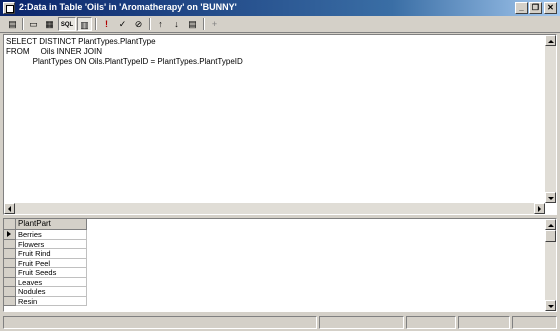 Image resolution: width=560 pixels, height=331 pixels. Describe the element at coordinates (10, 235) in the screenshot. I see `row-selector-current` at that location.